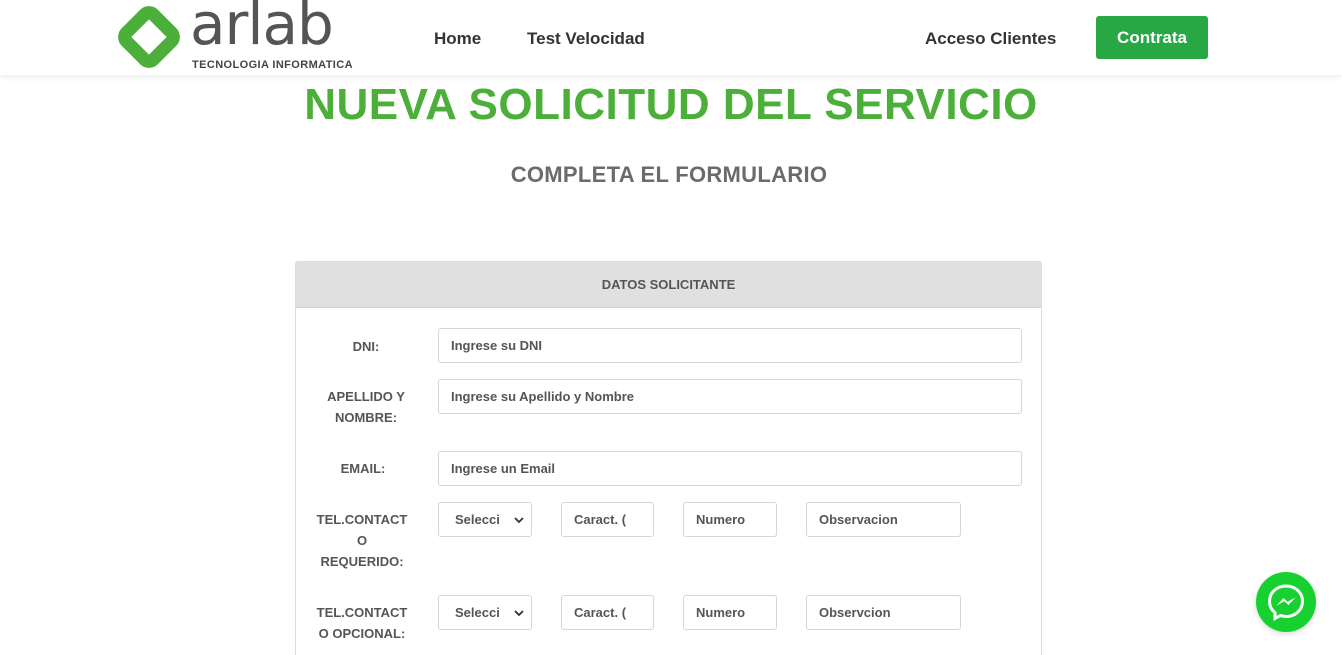 The image size is (1342, 655). I want to click on page-subtitle: COMPLETA EL FORMULARIO, so click(669, 174).